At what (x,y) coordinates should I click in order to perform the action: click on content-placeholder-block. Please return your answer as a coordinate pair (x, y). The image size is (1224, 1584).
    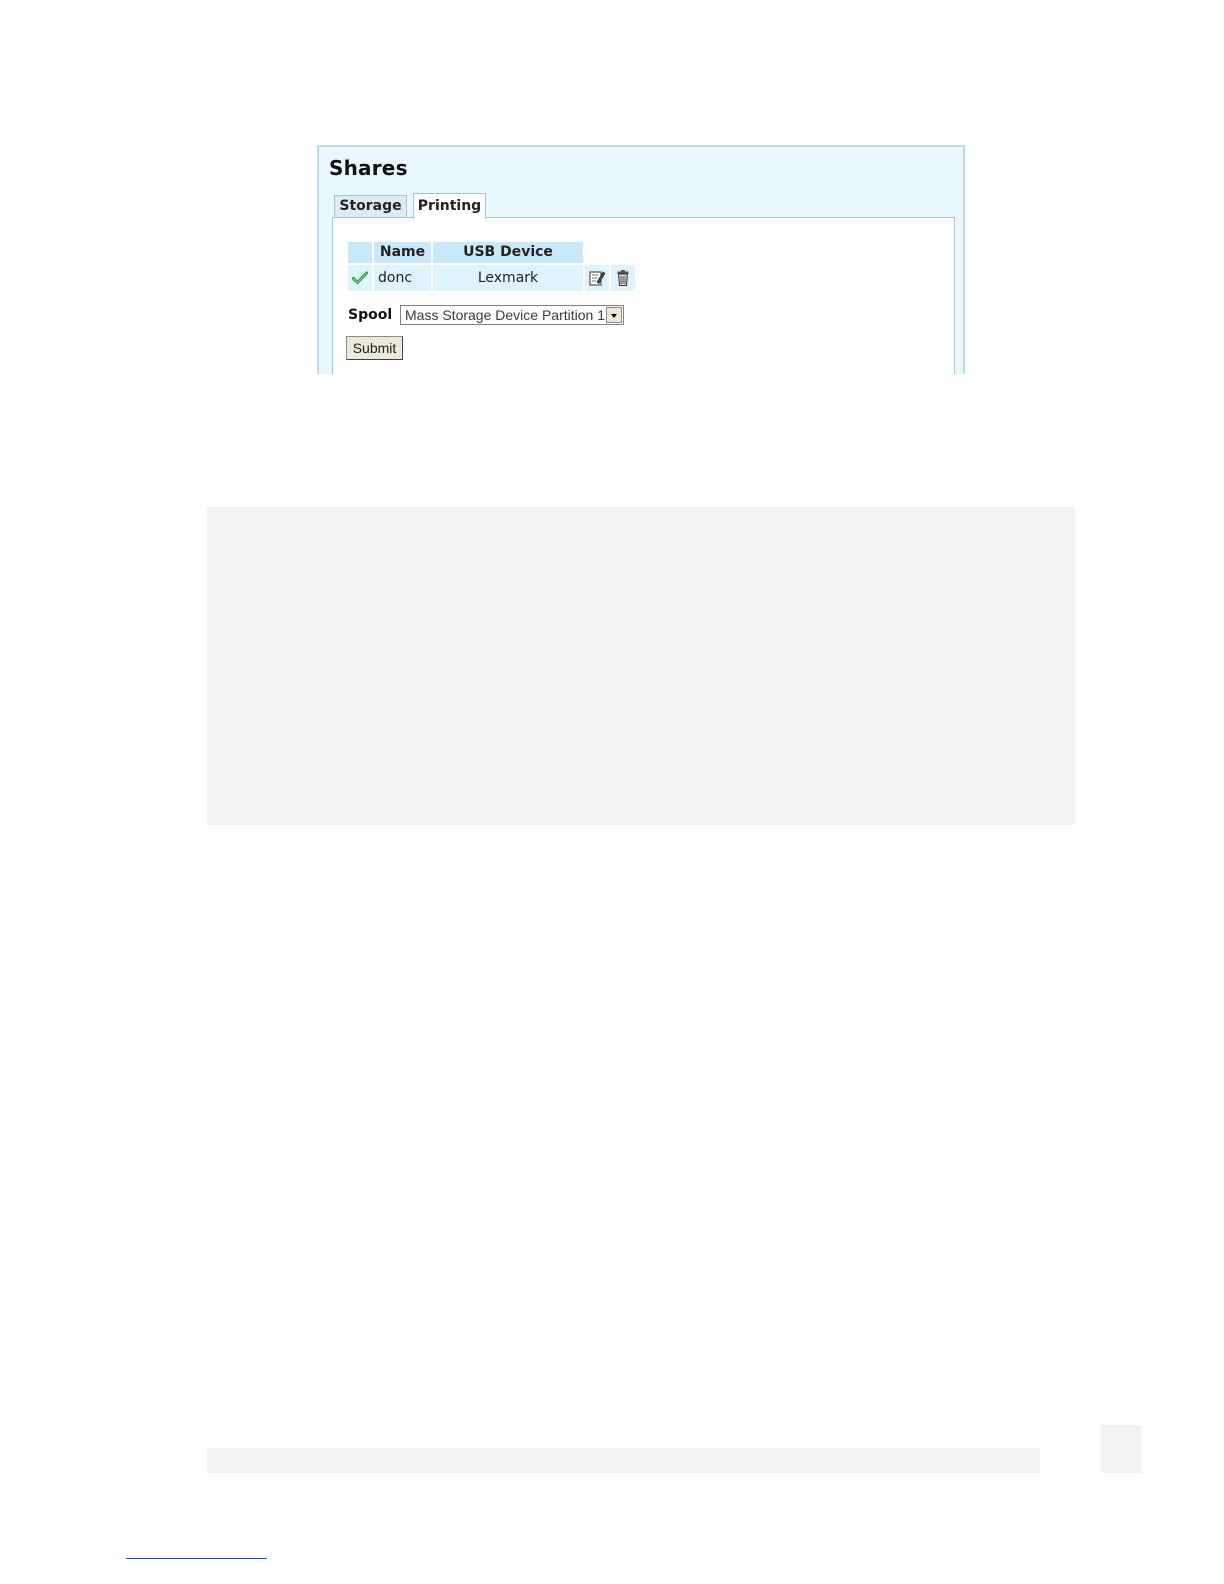
    Looking at the image, I should click on (641, 666).